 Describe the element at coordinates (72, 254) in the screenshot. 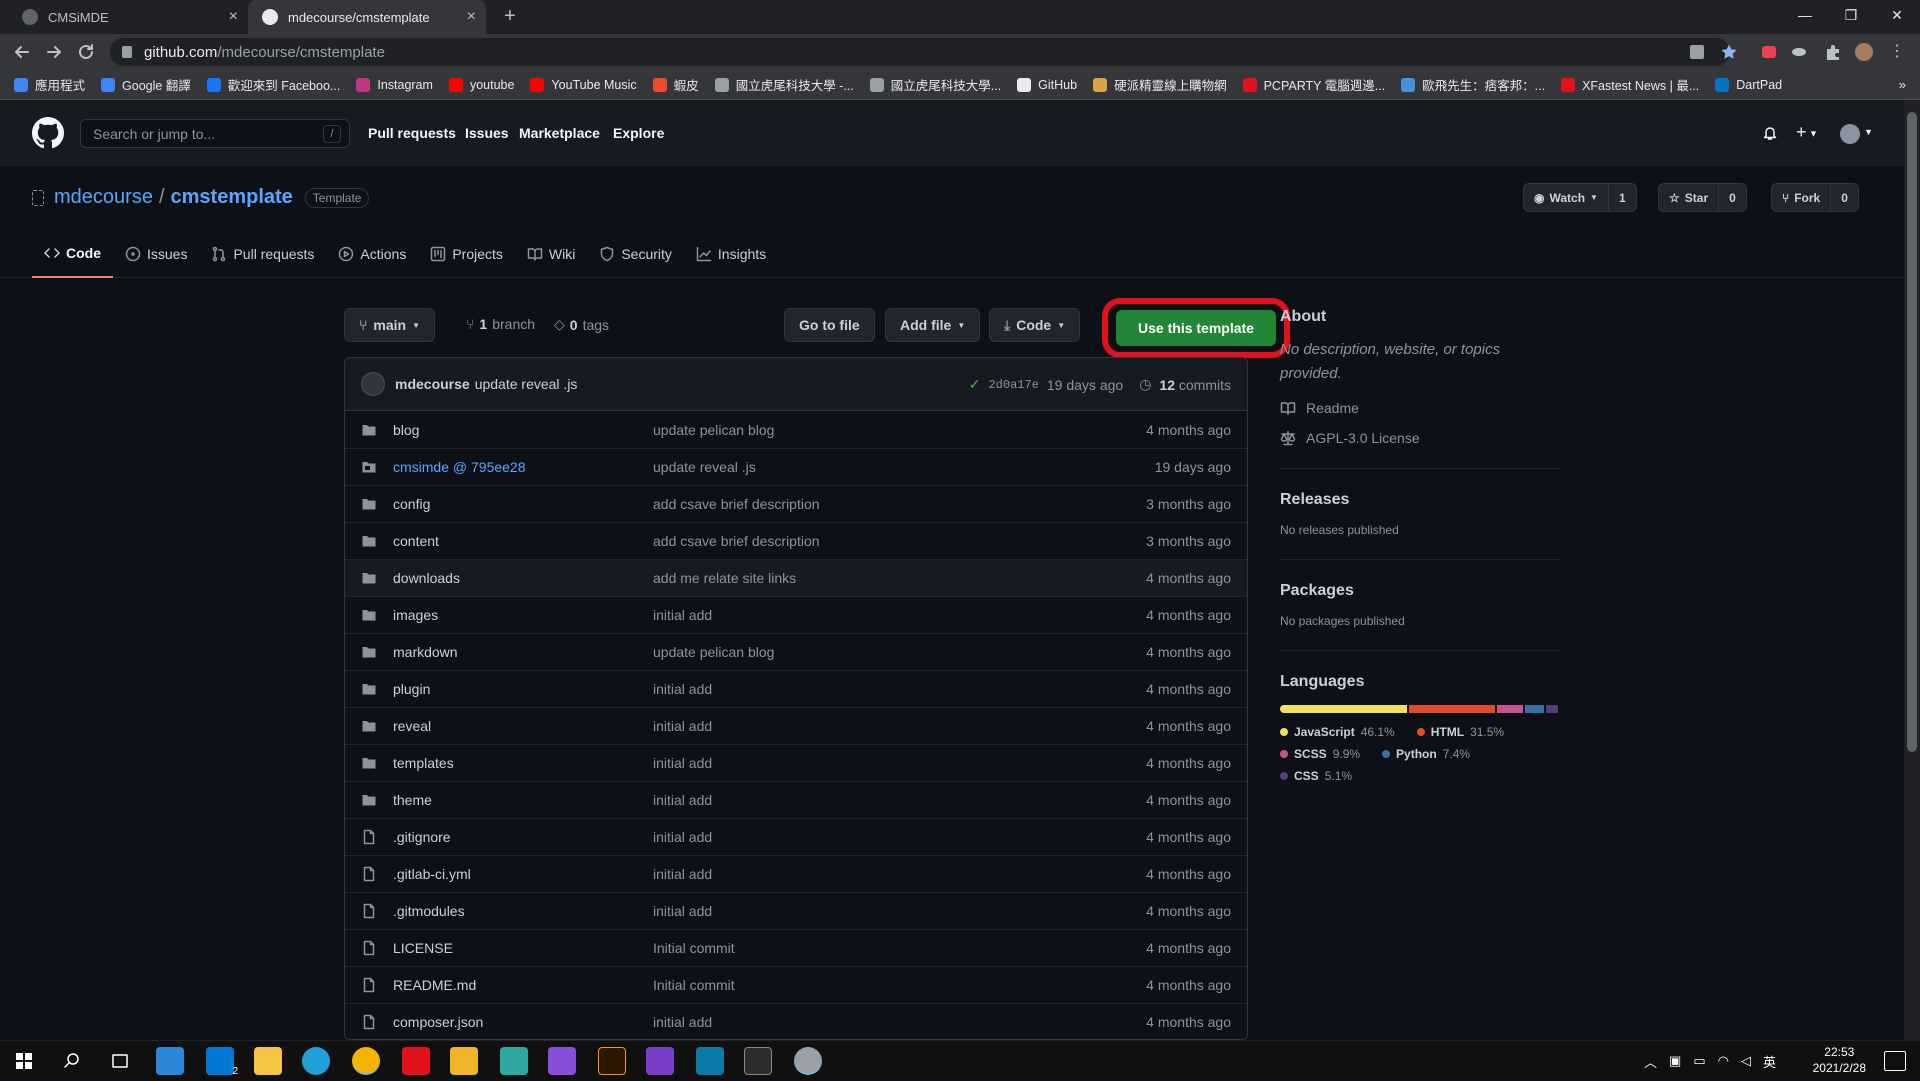

I see `tab-code: Code` at that location.